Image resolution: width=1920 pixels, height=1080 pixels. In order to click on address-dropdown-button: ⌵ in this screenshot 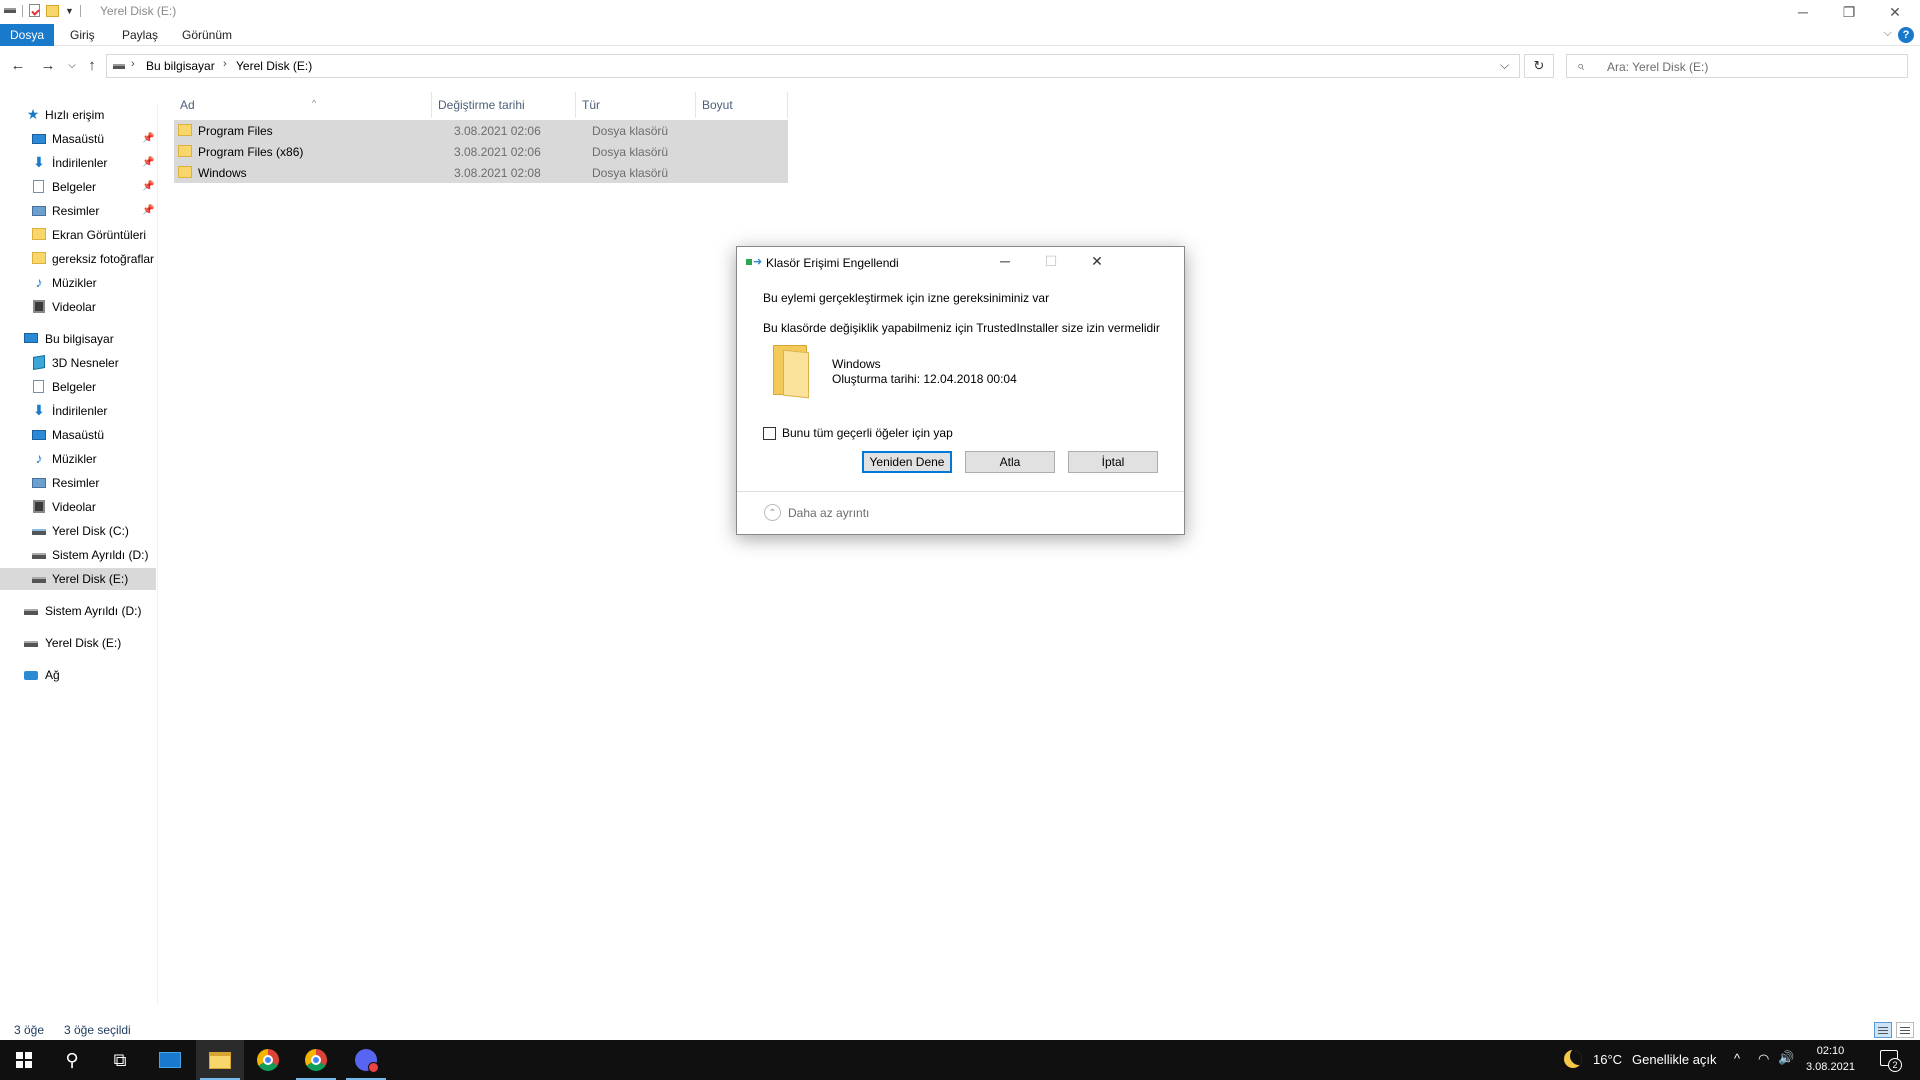, I will do `click(1504, 65)`.